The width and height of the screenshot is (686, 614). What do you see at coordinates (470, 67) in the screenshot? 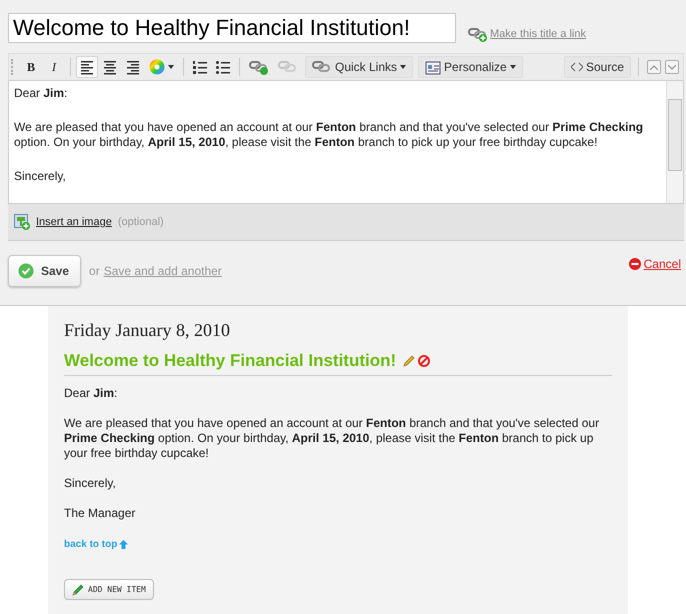
I see `personalize-dropdown: Personalize` at bounding box center [470, 67].